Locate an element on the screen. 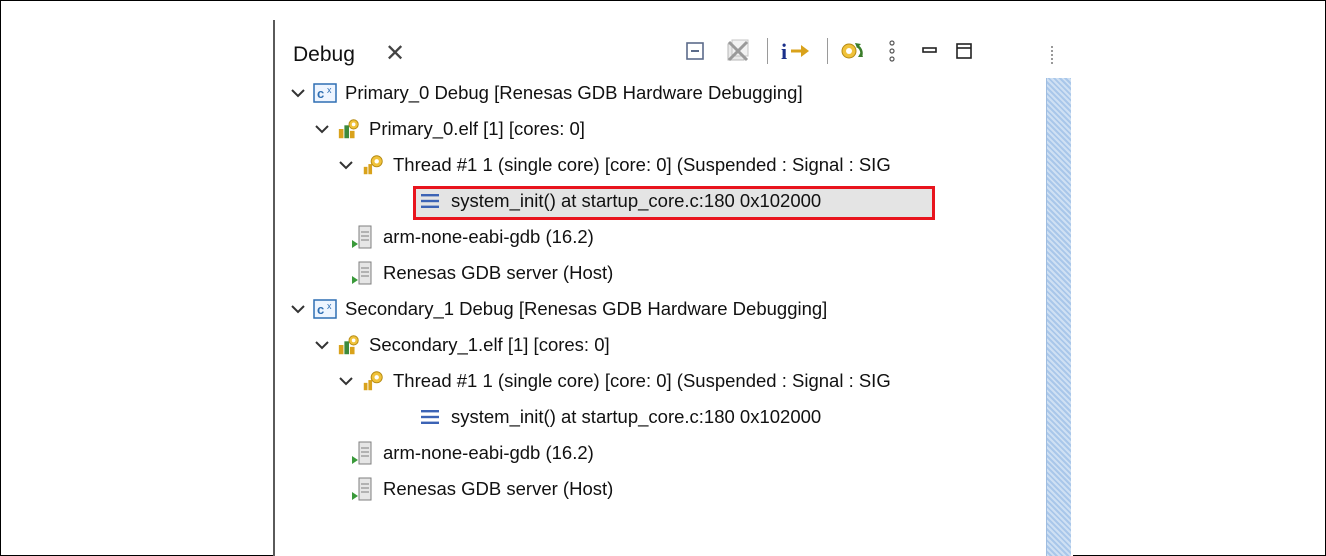 This screenshot has height=556, width=1326. svg-text: i is located at coordinates (784, 51).